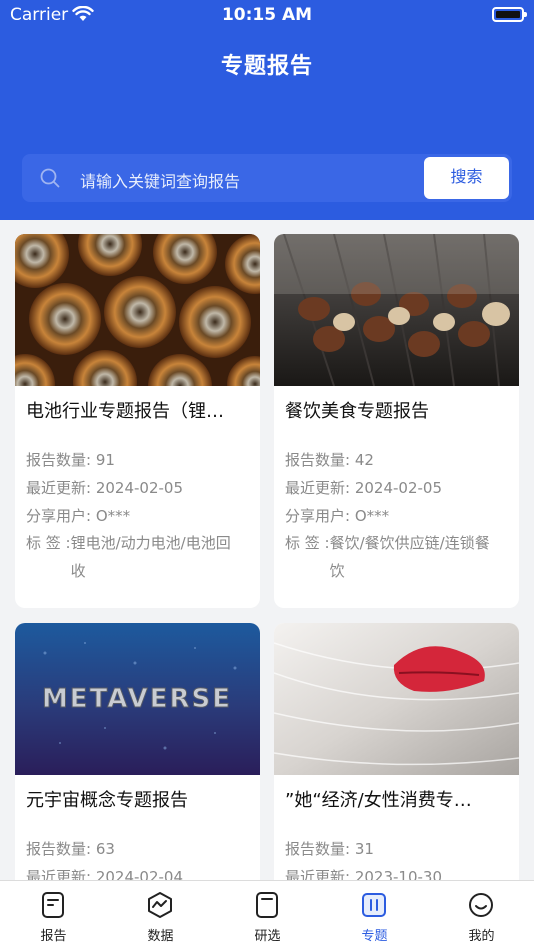 The height and width of the screenshot is (950, 534). What do you see at coordinates (107, 800) in the screenshot?
I see `card-title: 元宇宙概念专题报告` at bounding box center [107, 800].